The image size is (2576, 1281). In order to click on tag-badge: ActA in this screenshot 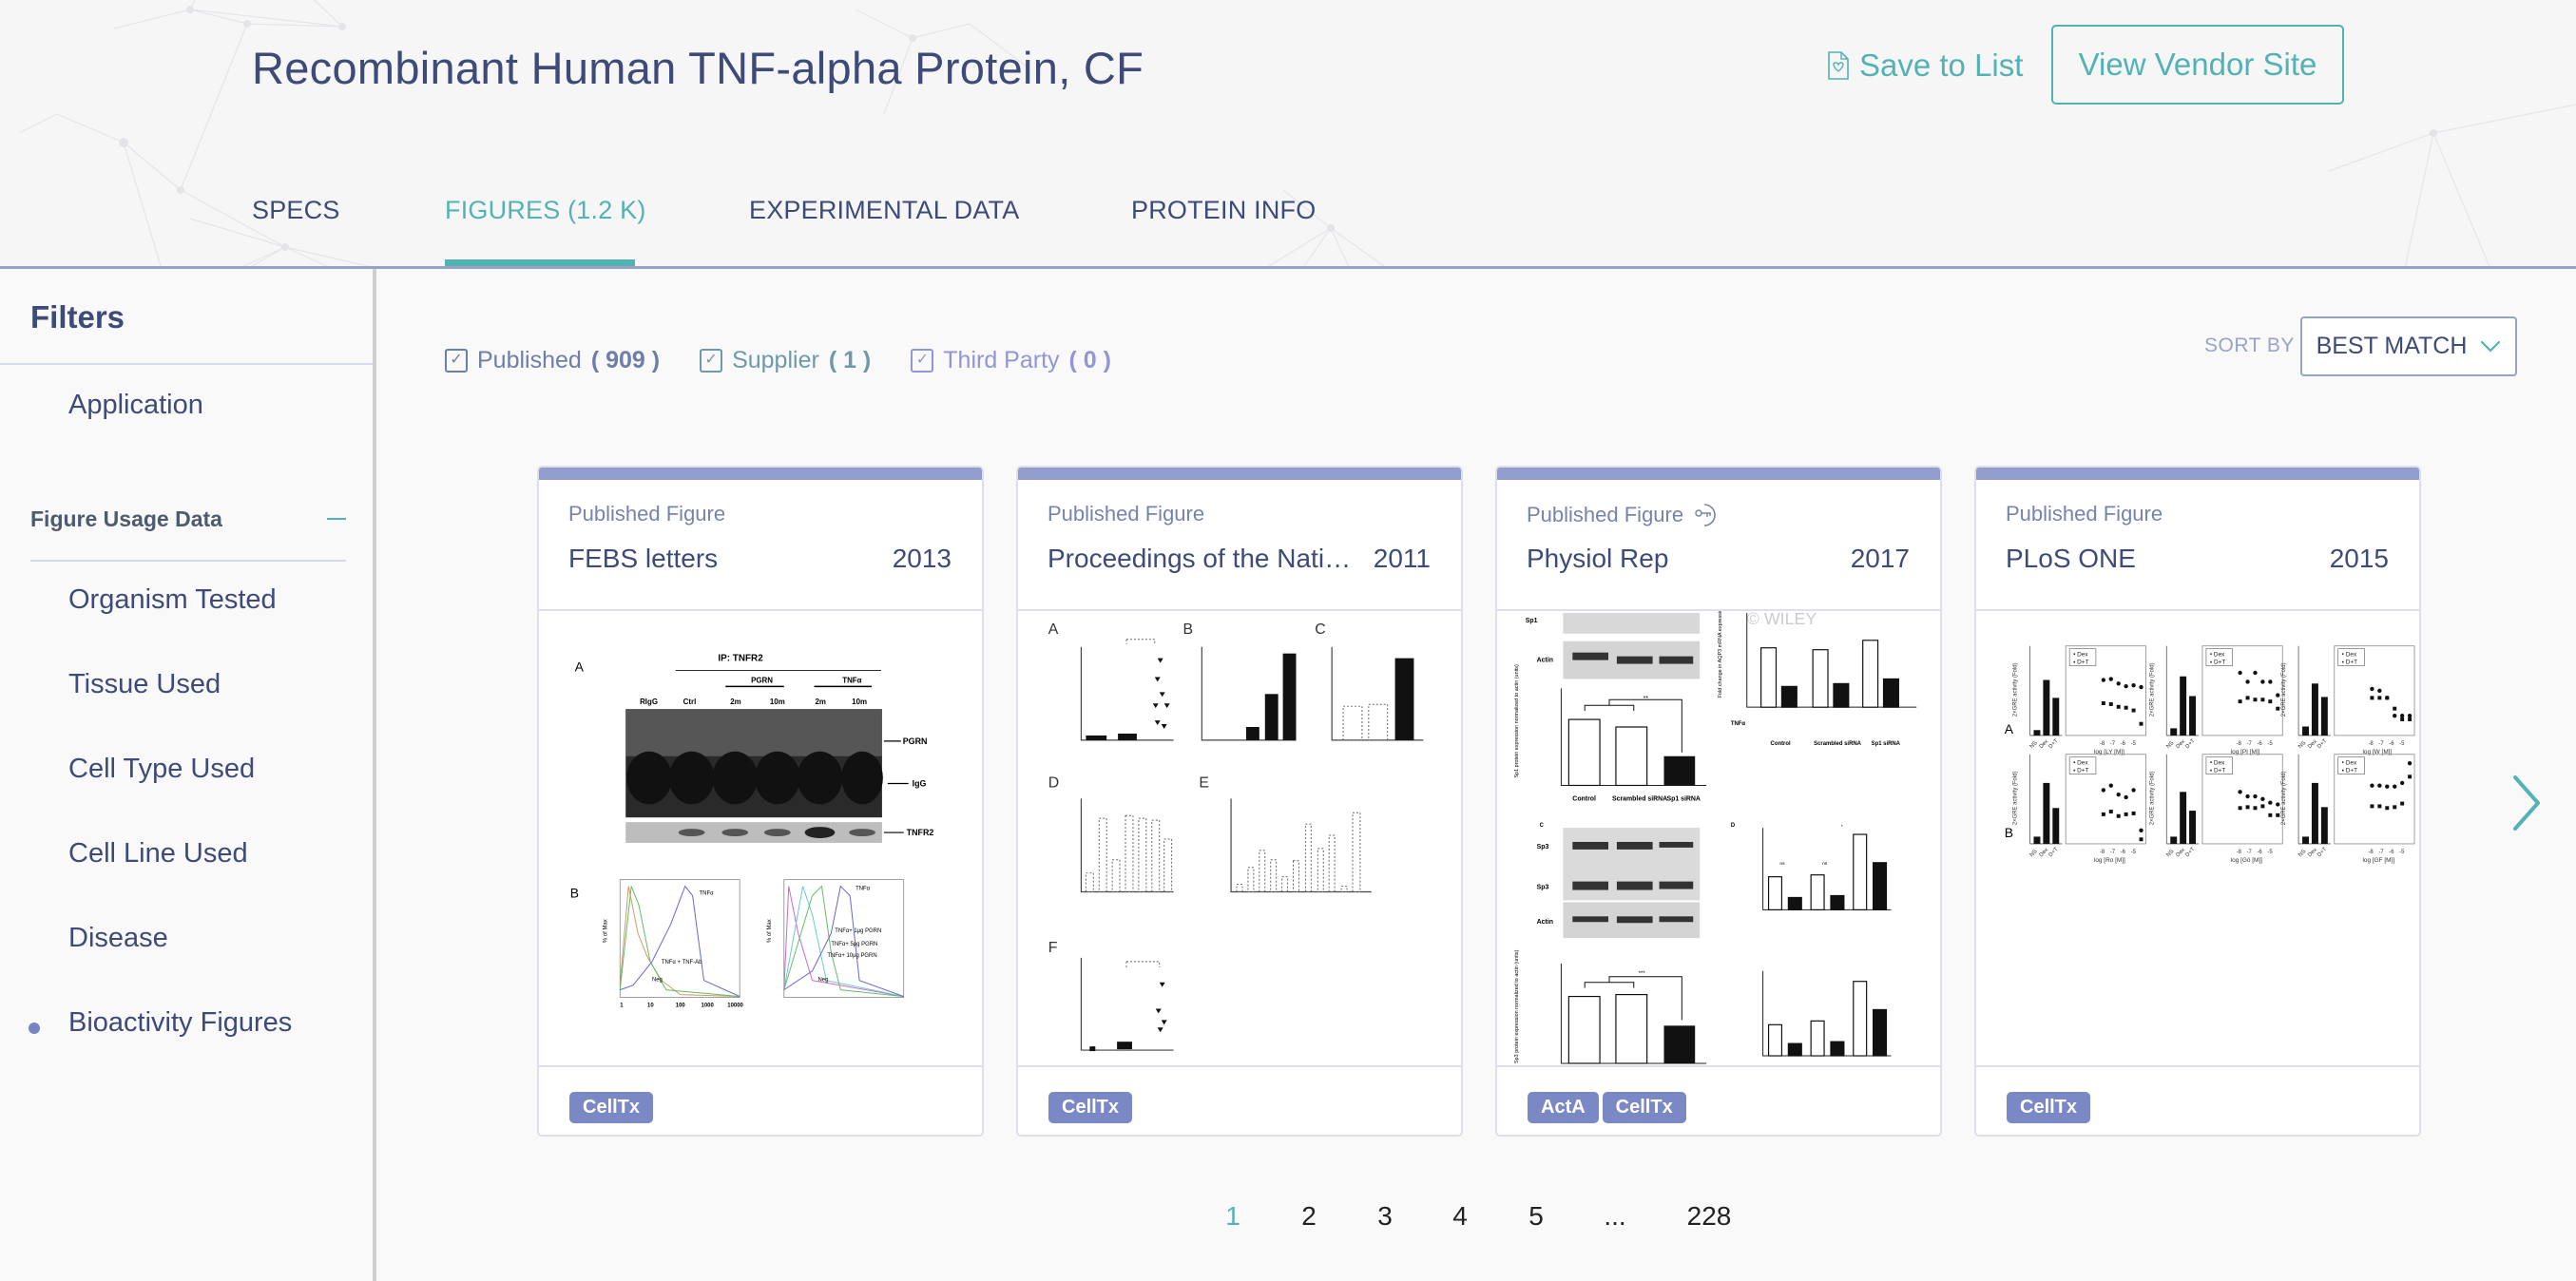, I will do `click(1563, 1107)`.